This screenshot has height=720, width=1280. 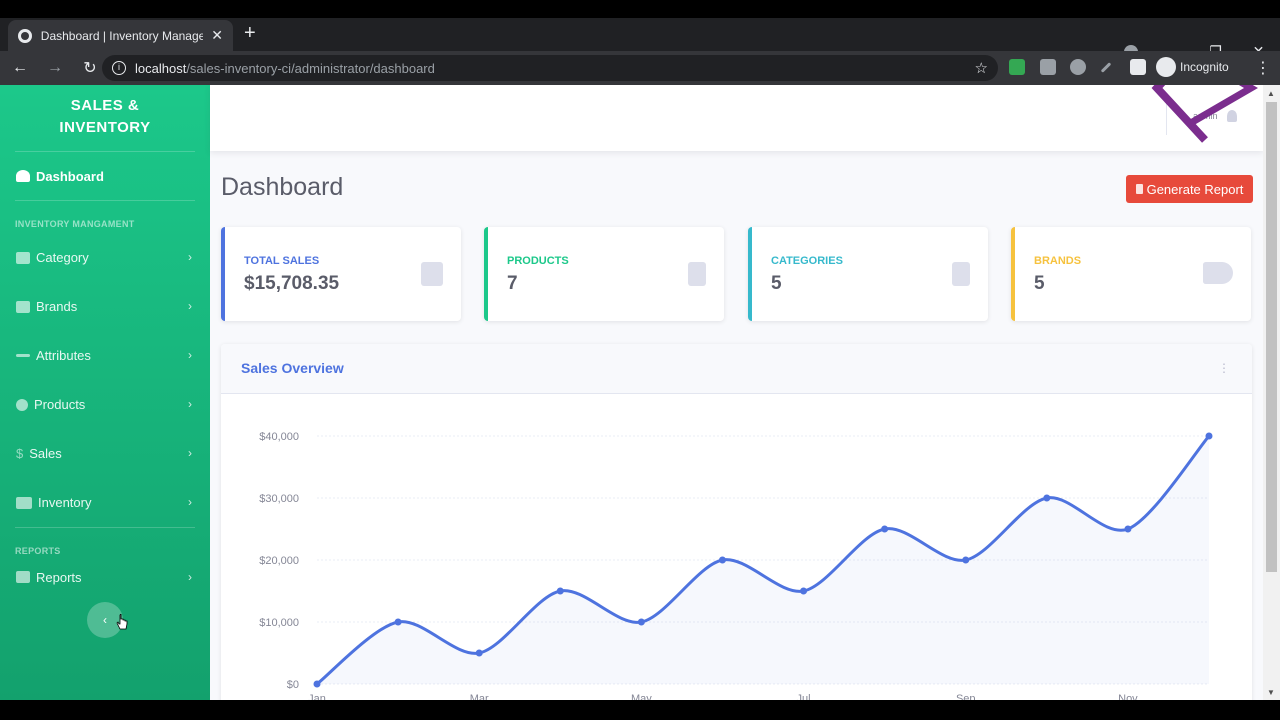 I want to click on x-tick-label: Jul, so click(x=804, y=696).